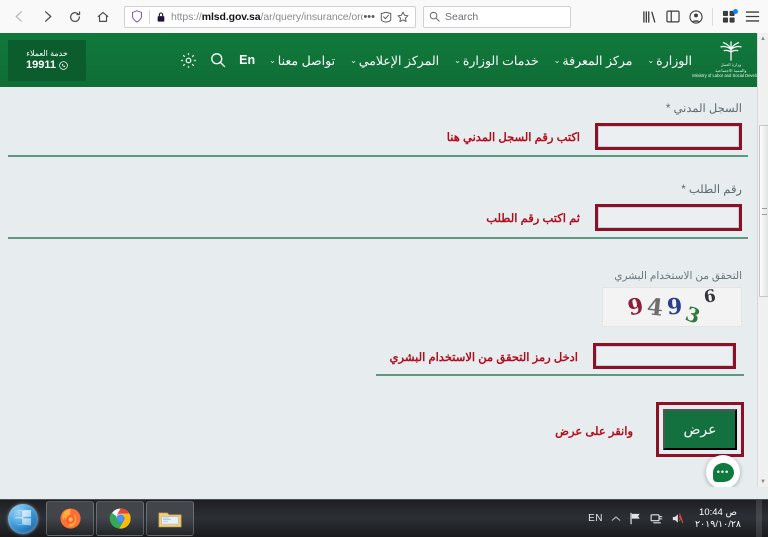  I want to click on customer-service-badge: خدمة العملاء 19911, so click(47, 60).